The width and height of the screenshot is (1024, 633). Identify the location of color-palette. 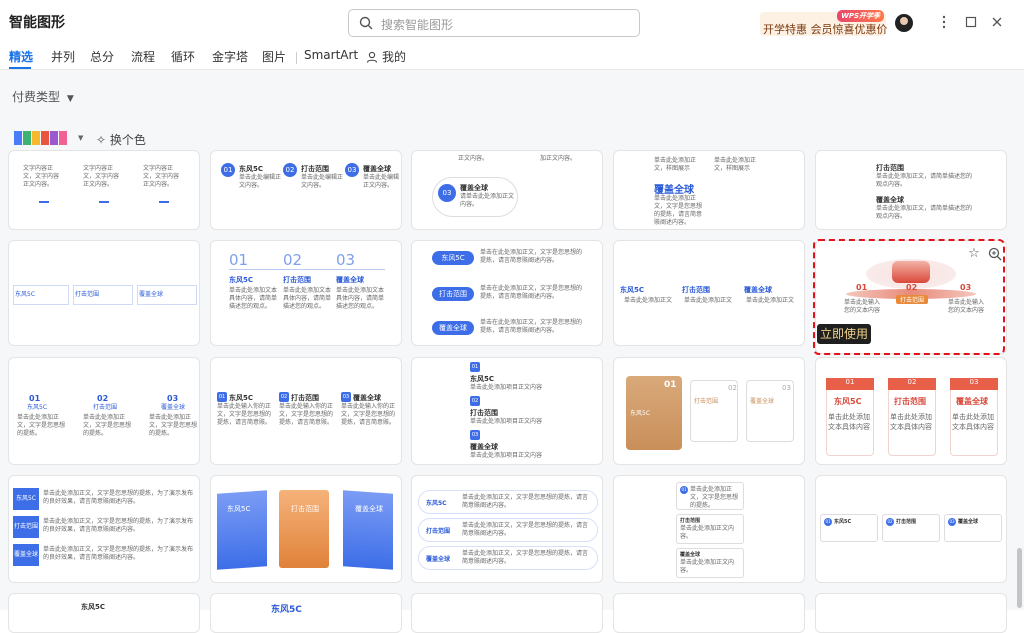
(45, 138).